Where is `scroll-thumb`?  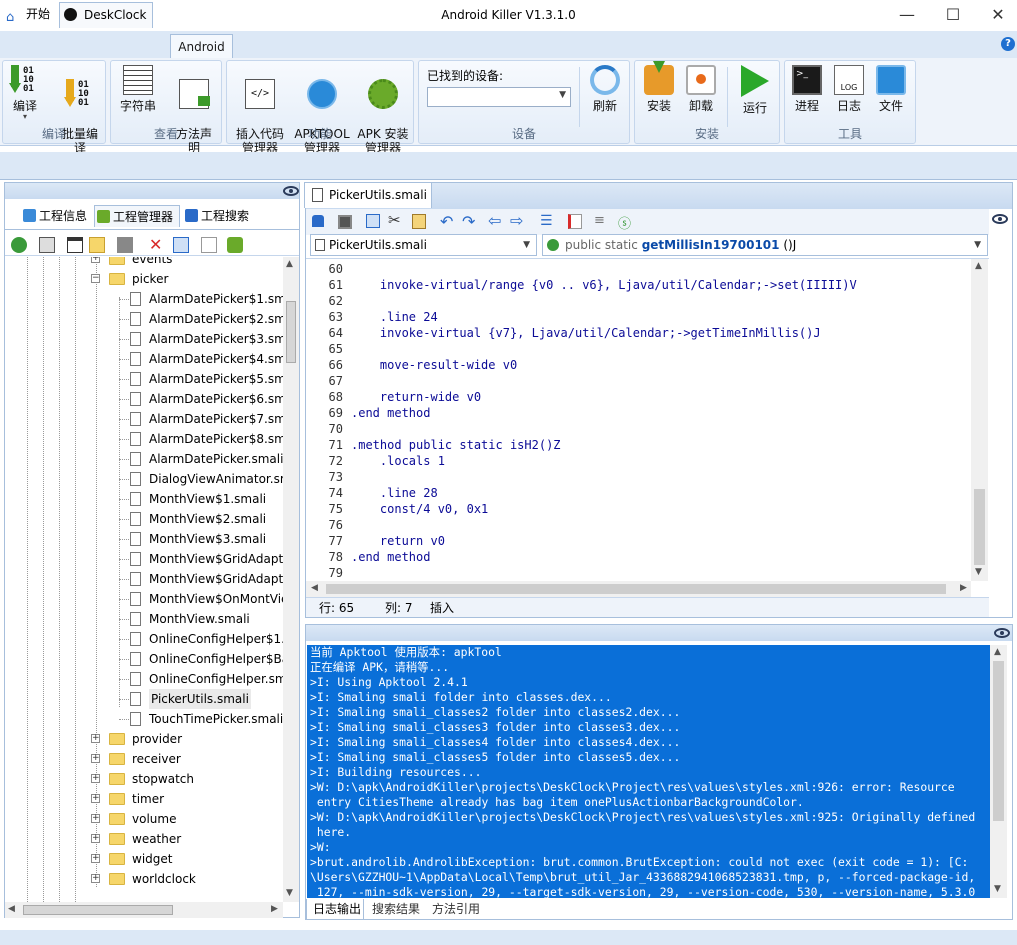 scroll-thumb is located at coordinates (291, 332).